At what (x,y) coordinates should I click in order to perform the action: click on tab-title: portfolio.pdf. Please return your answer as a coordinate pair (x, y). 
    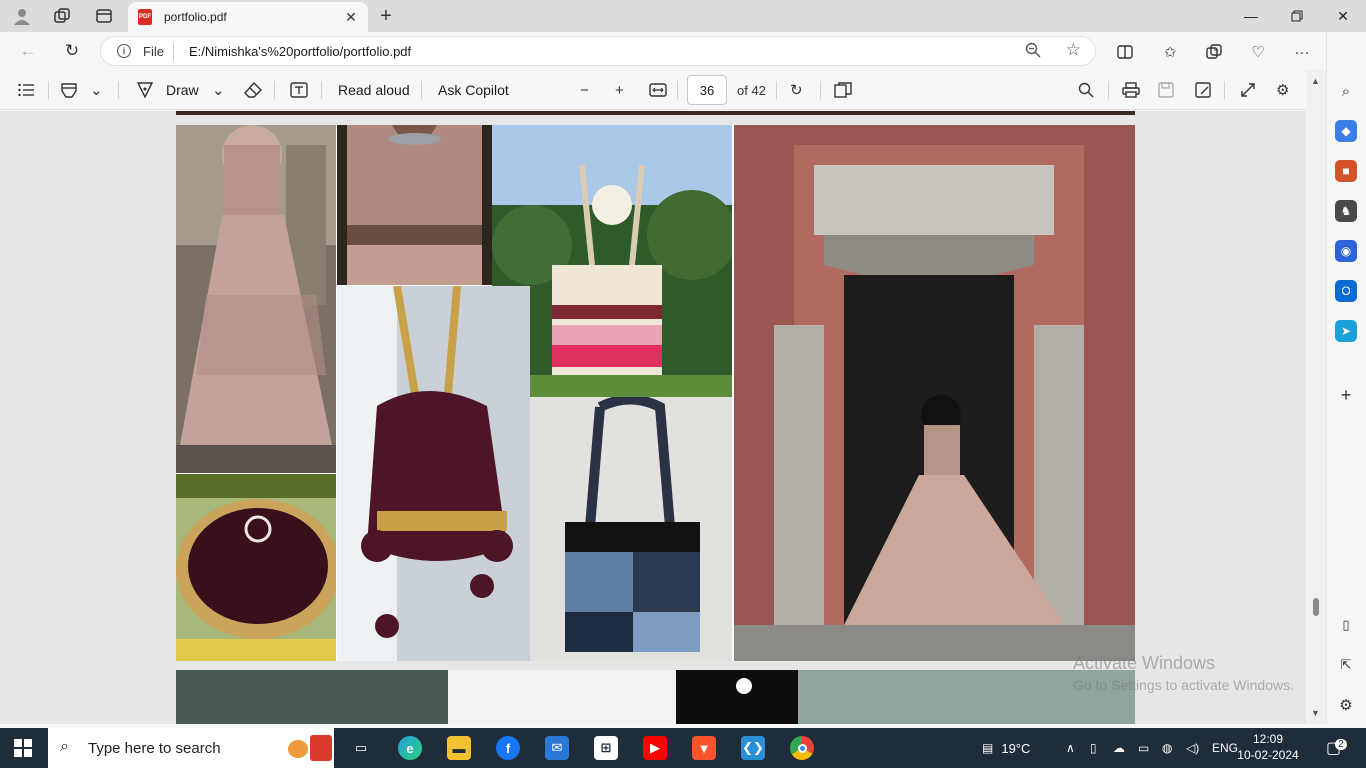
    Looking at the image, I should click on (195, 17).